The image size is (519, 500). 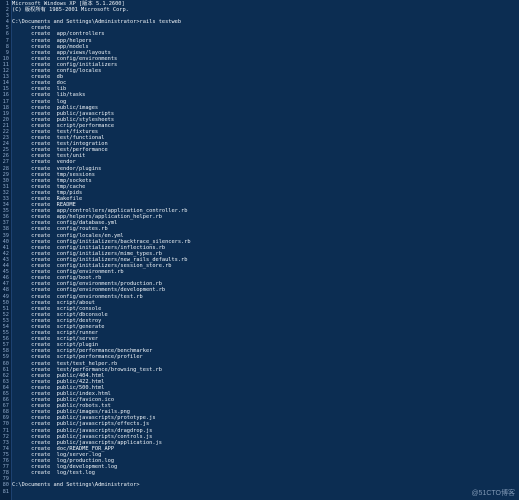 What do you see at coordinates (76, 485) in the screenshot?
I see `line-text: C:\Documents and Settings\Administrator>` at bounding box center [76, 485].